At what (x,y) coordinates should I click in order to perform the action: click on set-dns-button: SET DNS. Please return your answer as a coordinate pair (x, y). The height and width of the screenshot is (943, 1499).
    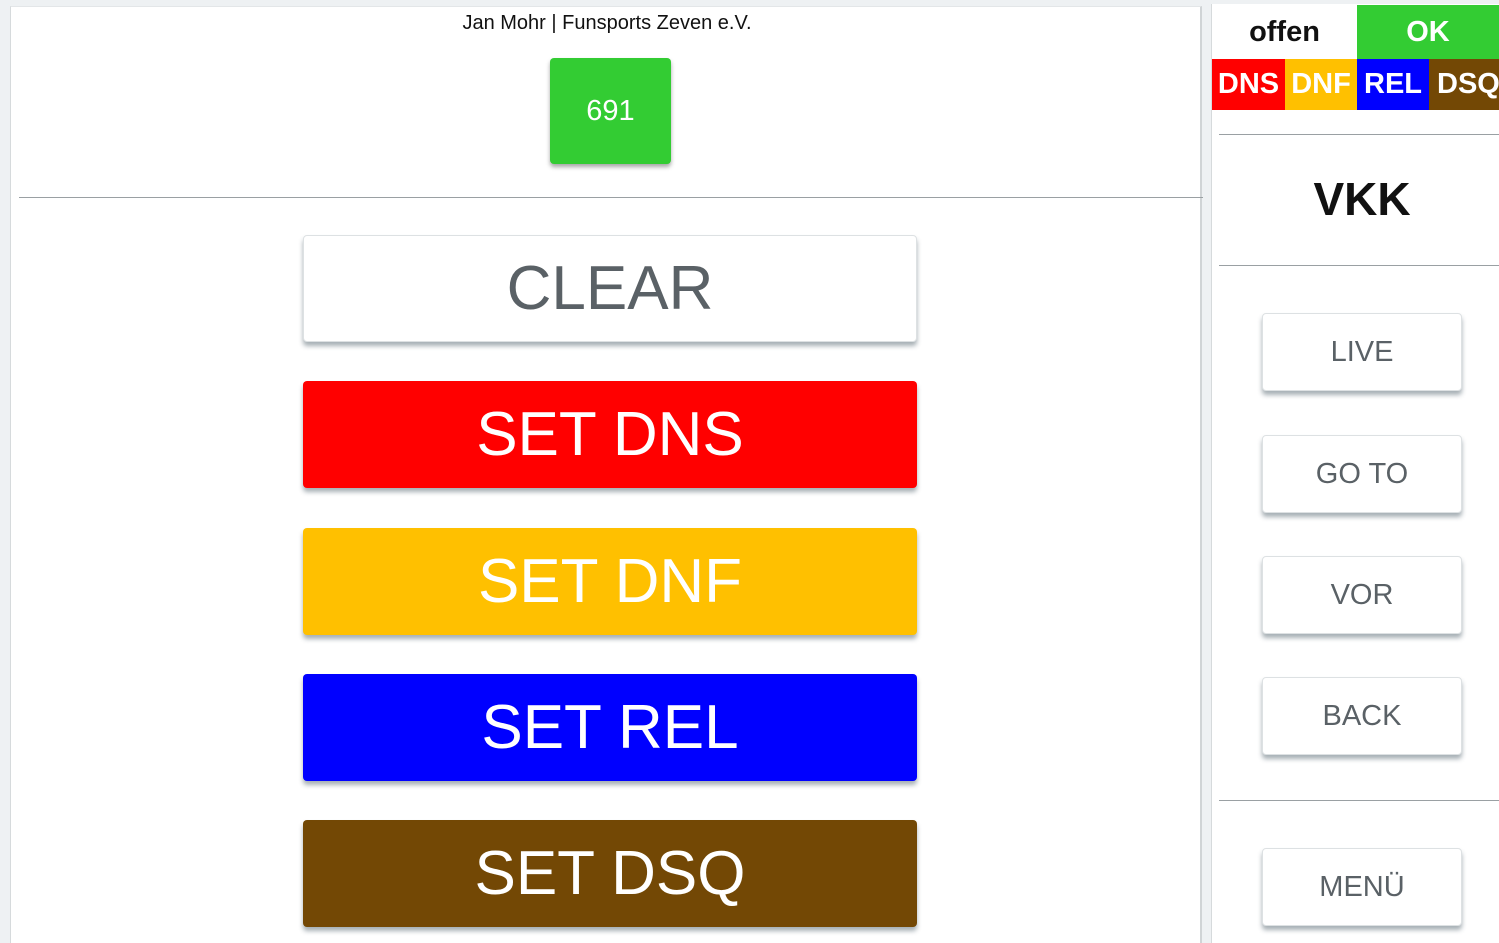
    Looking at the image, I should click on (610, 434).